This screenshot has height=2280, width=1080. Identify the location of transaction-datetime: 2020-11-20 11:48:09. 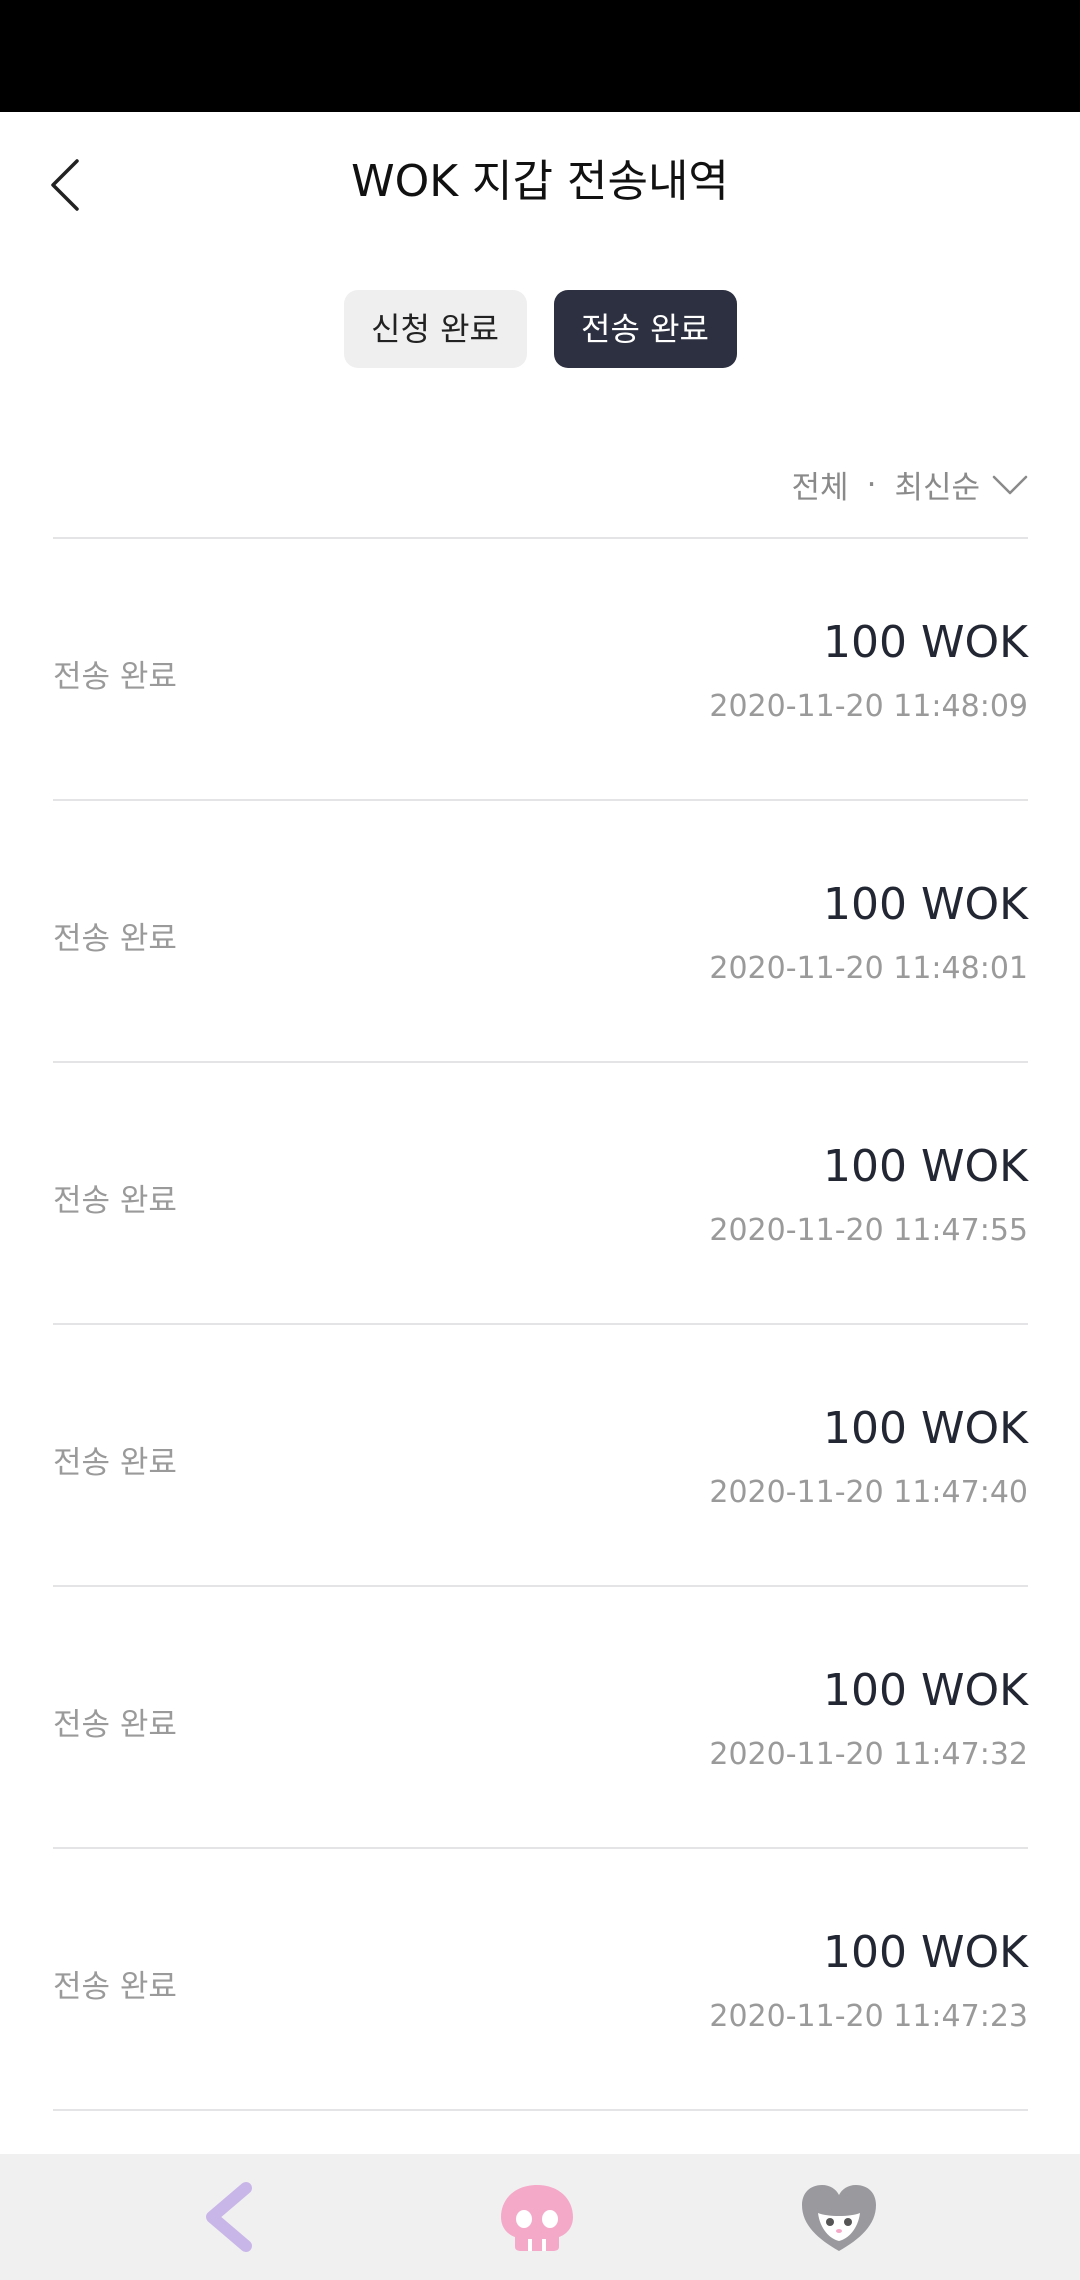
(868, 706).